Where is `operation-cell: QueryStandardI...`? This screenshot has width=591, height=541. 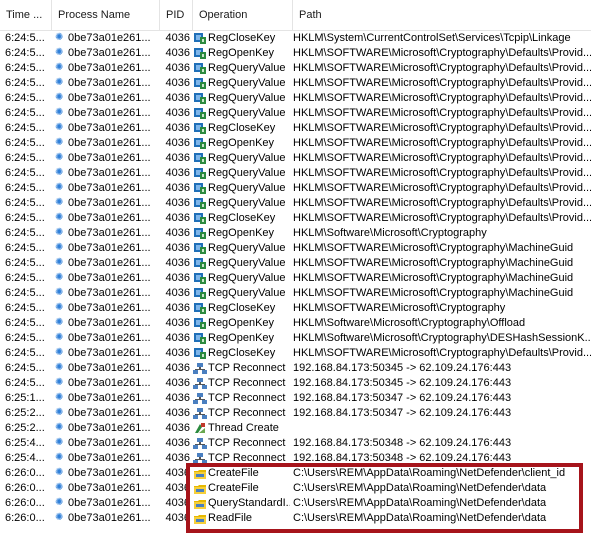 operation-cell: QueryStandardI... is located at coordinates (241, 503).